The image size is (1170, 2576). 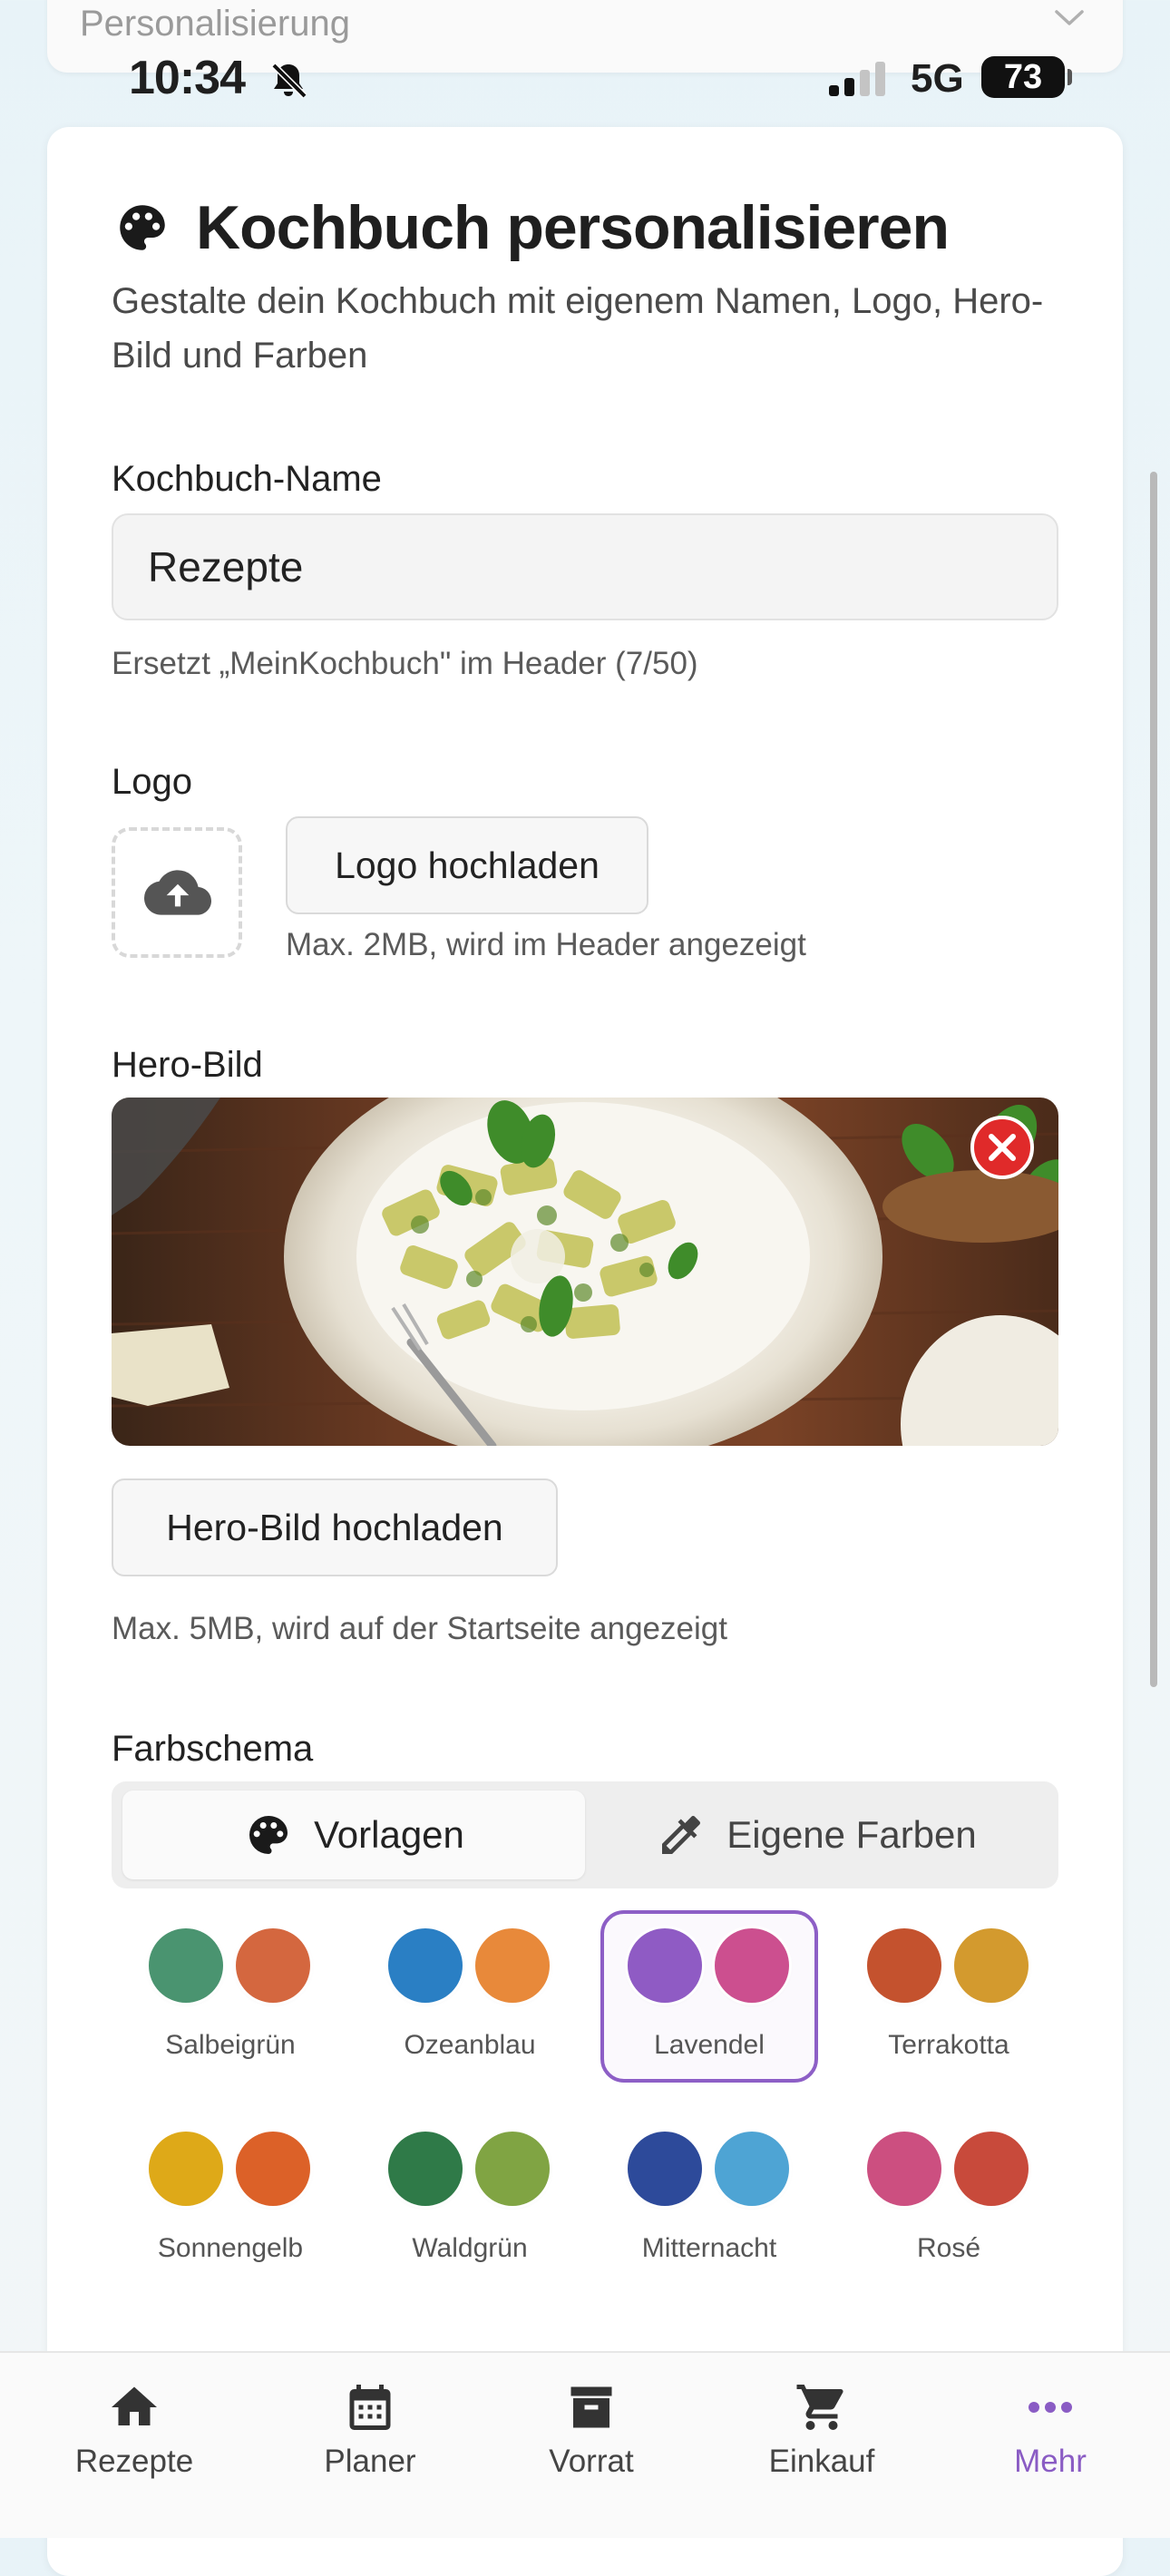 I want to click on logo-label: Logo, so click(x=152, y=782).